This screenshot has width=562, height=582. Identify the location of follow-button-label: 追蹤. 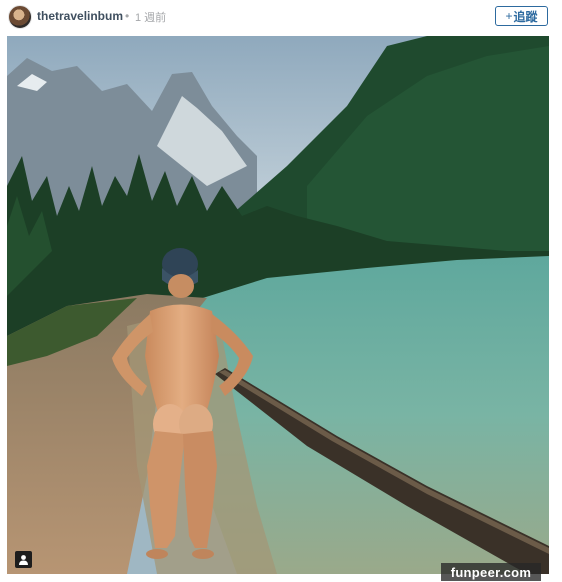
(525, 16).